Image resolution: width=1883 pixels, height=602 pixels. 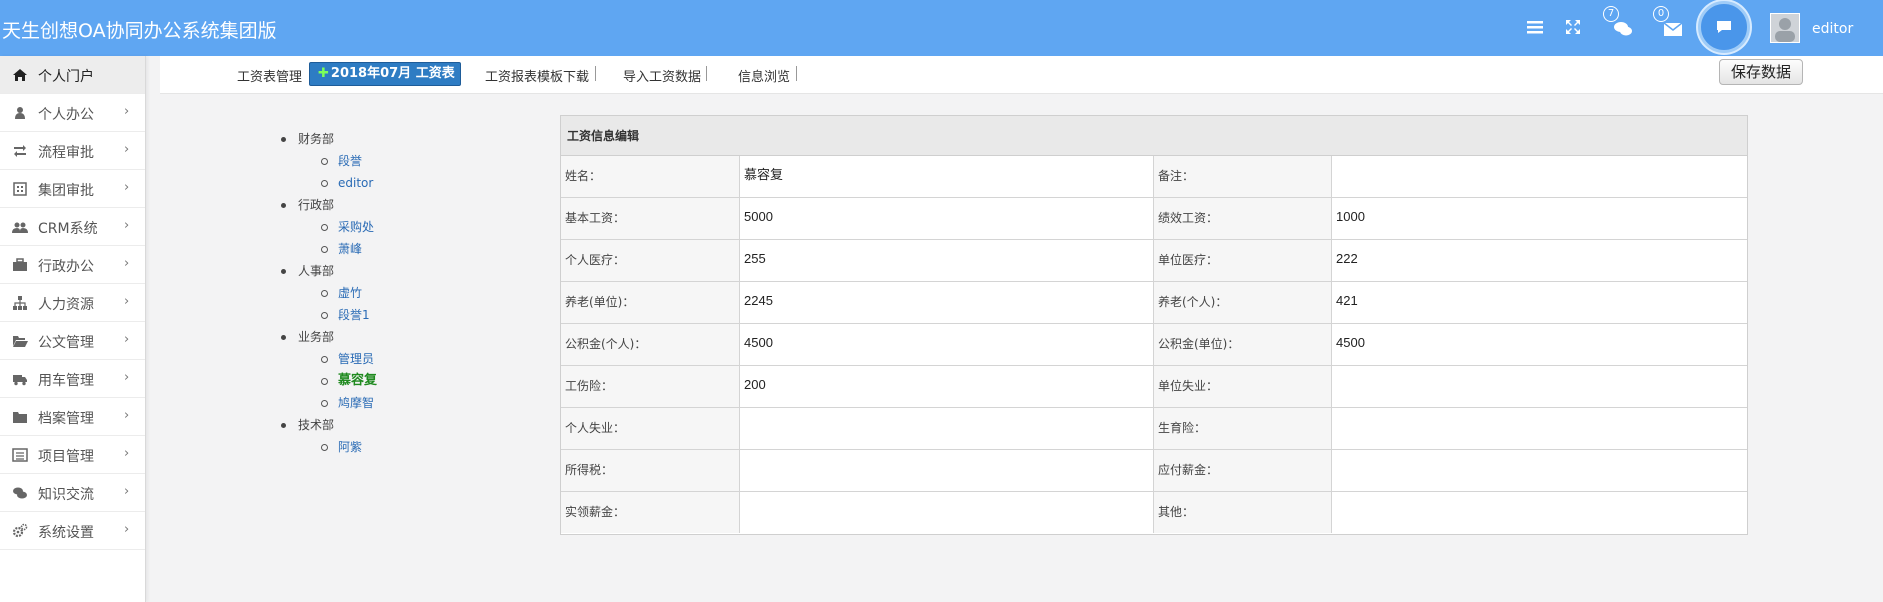 What do you see at coordinates (72, 417) in the screenshot?
I see `sidebar-item-archives: 档案管理 ›` at bounding box center [72, 417].